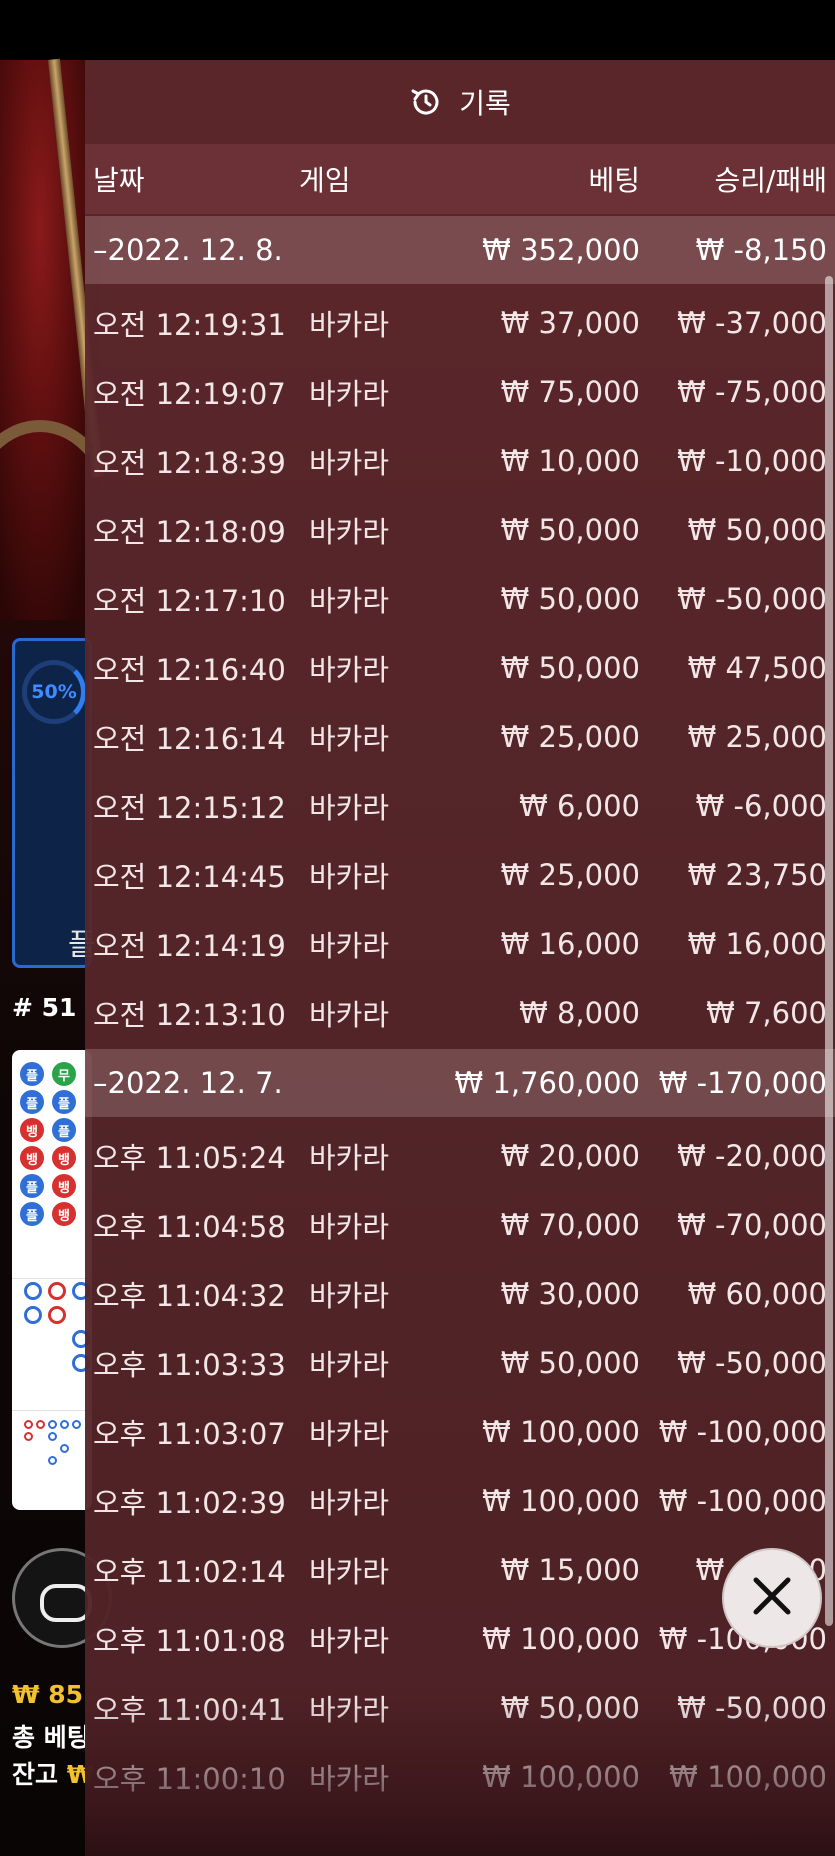 Image resolution: width=835 pixels, height=1856 pixels. What do you see at coordinates (64, 1074) in the screenshot?
I see `road-bead: 무` at bounding box center [64, 1074].